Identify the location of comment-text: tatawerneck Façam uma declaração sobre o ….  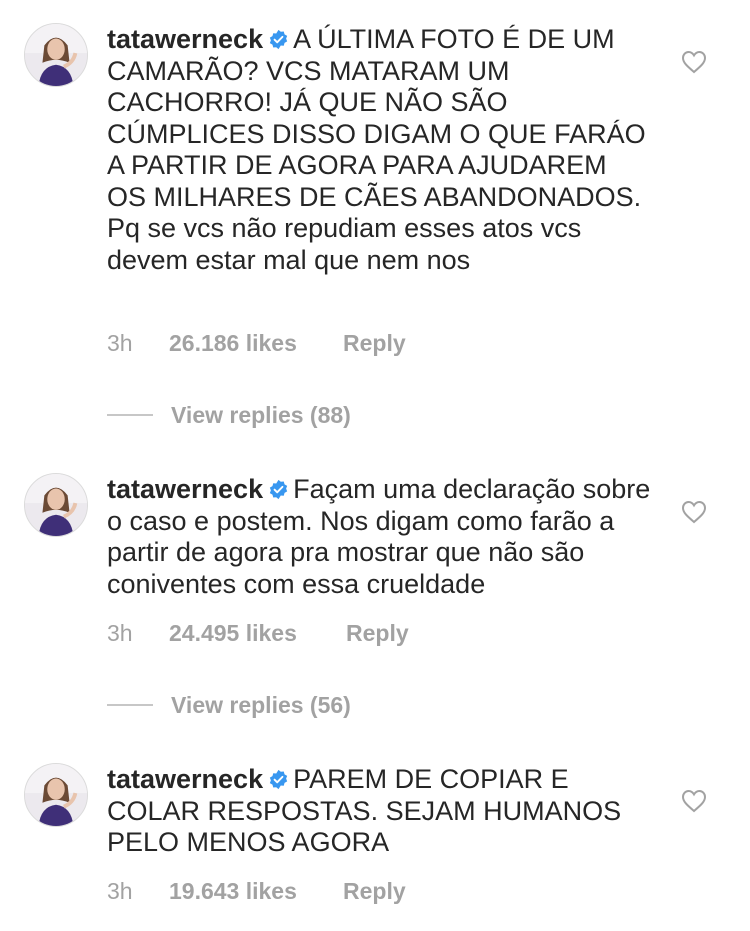
(379, 537).